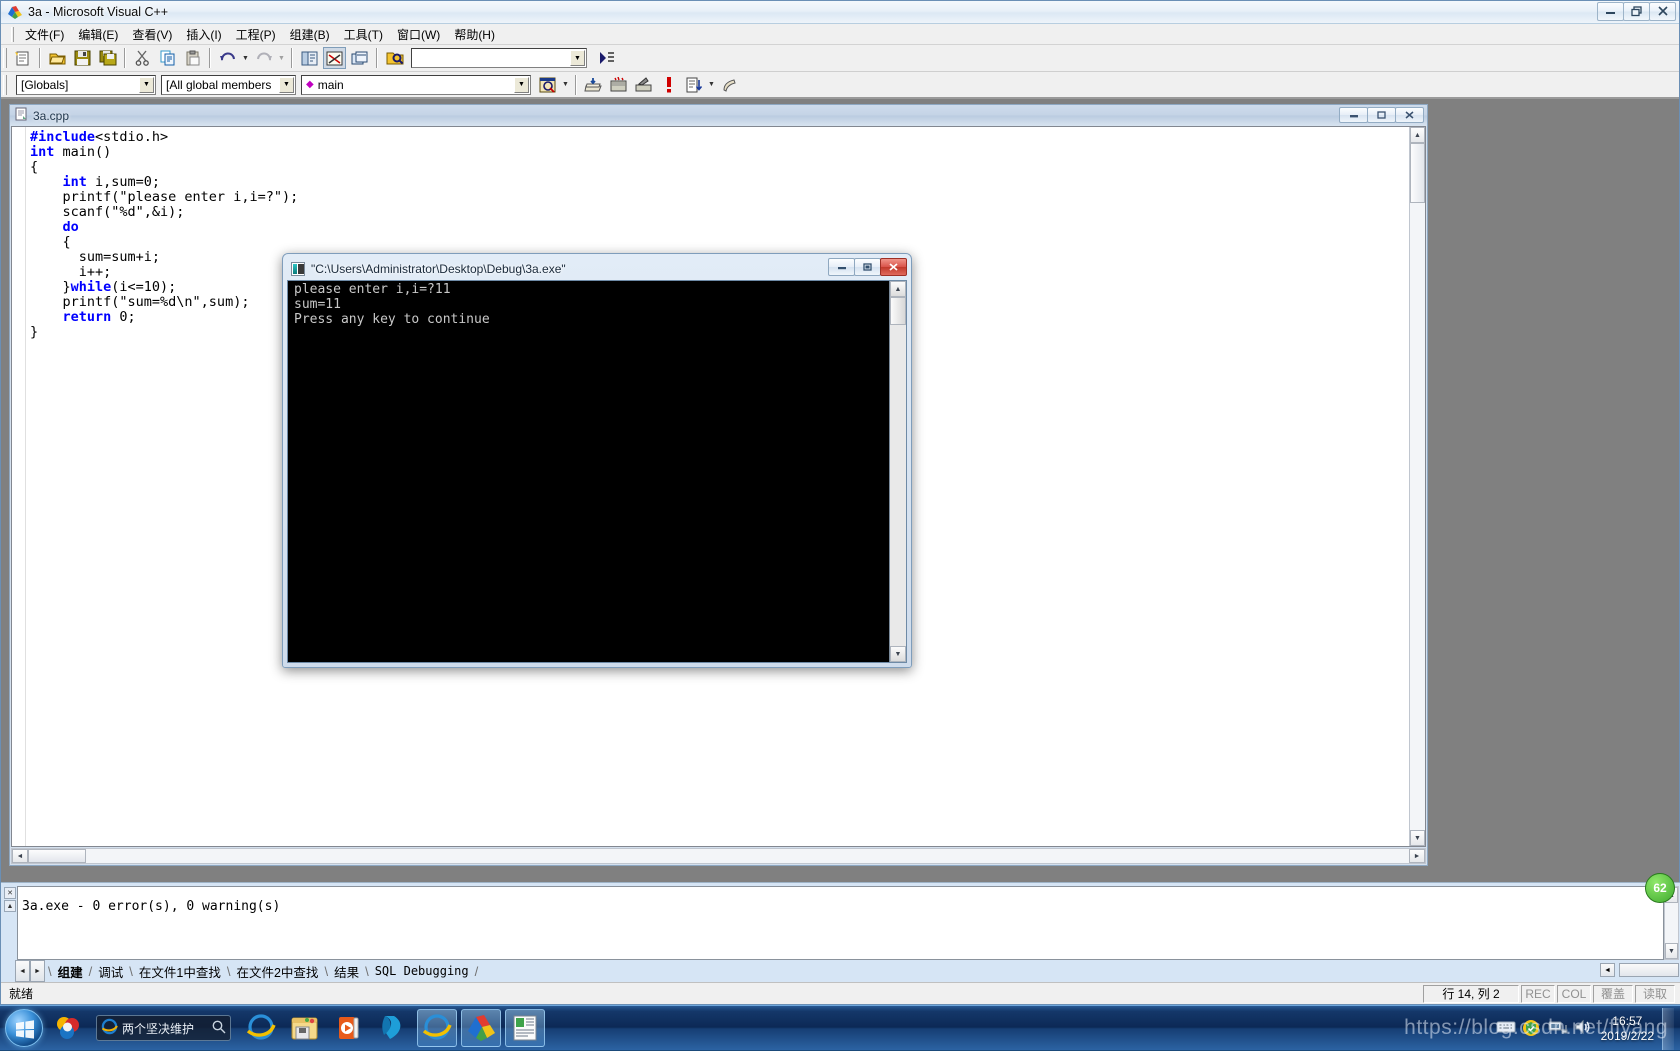  What do you see at coordinates (474, 34) in the screenshot?
I see `menu-help: 帮助(H)` at bounding box center [474, 34].